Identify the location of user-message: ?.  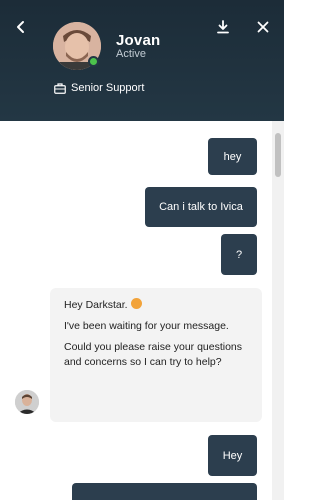
(239, 254).